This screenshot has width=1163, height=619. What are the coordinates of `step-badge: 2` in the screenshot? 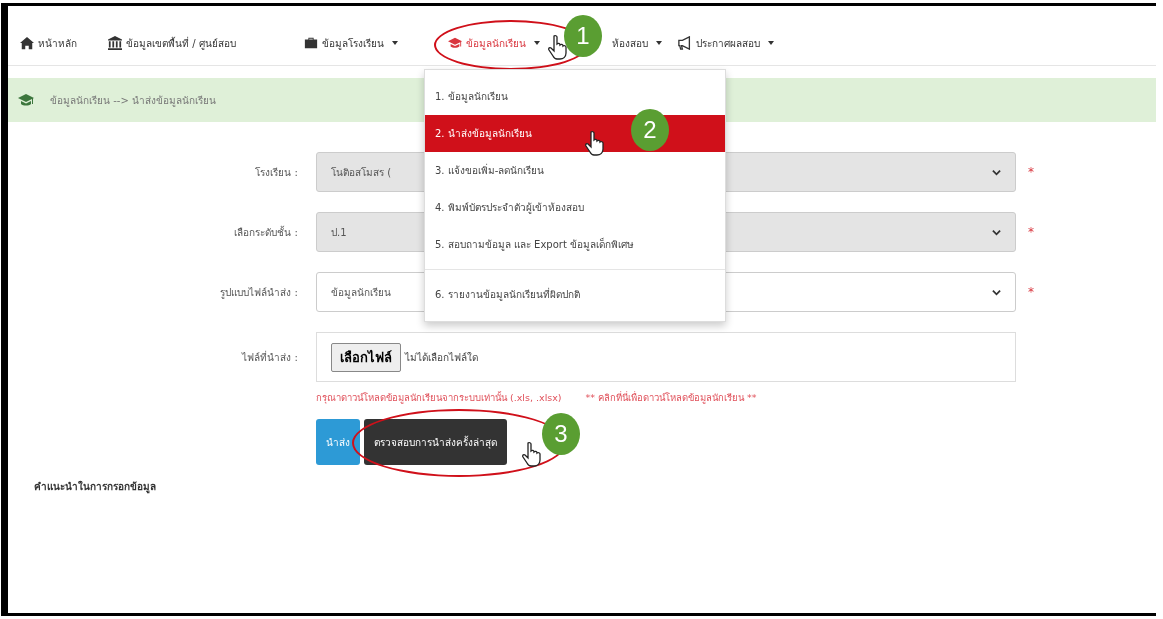 It's located at (650, 129).